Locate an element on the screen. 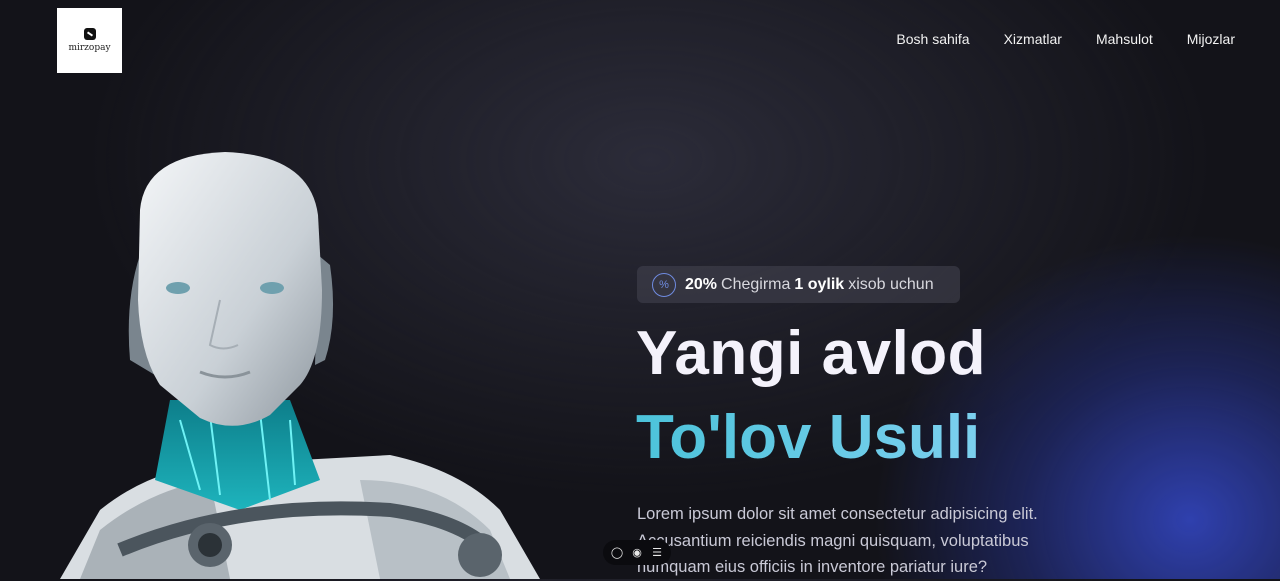 This screenshot has height=581, width=1280. floating-toolbar: ◯ ◉ ☰ is located at coordinates (637, 552).